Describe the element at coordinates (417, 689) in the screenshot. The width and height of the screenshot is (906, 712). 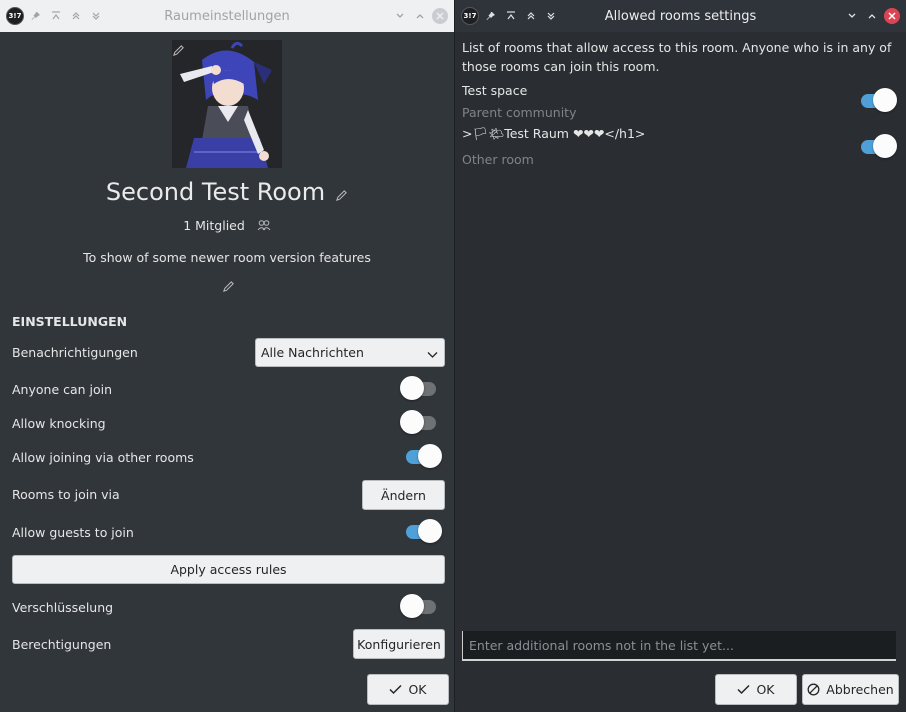
I see `left-ok-label: OK` at that location.